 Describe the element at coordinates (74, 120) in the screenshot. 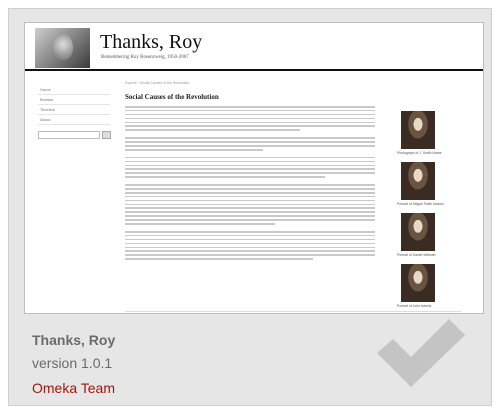

I see `preview-nav-item: About` at that location.